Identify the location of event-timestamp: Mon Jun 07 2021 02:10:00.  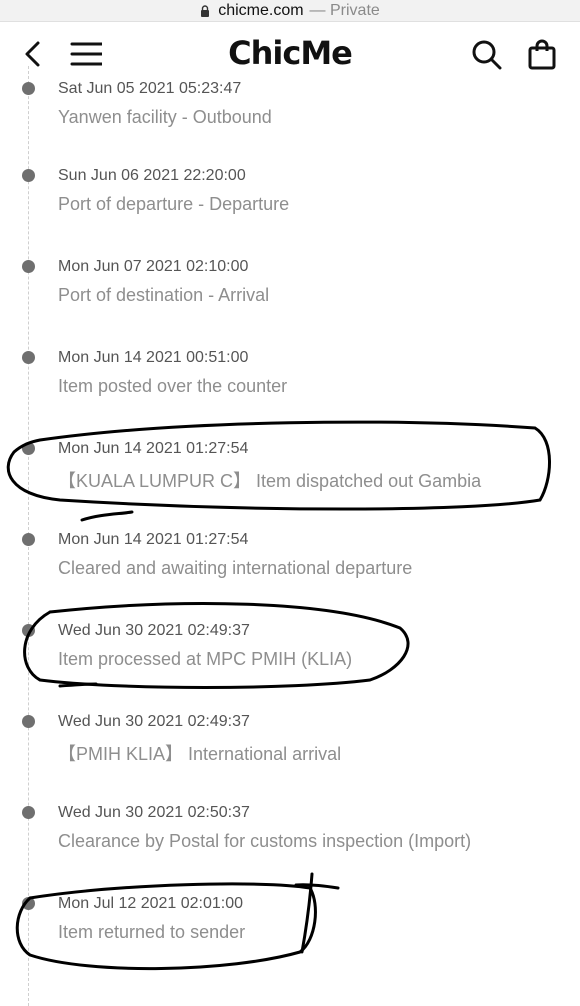
(153, 266).